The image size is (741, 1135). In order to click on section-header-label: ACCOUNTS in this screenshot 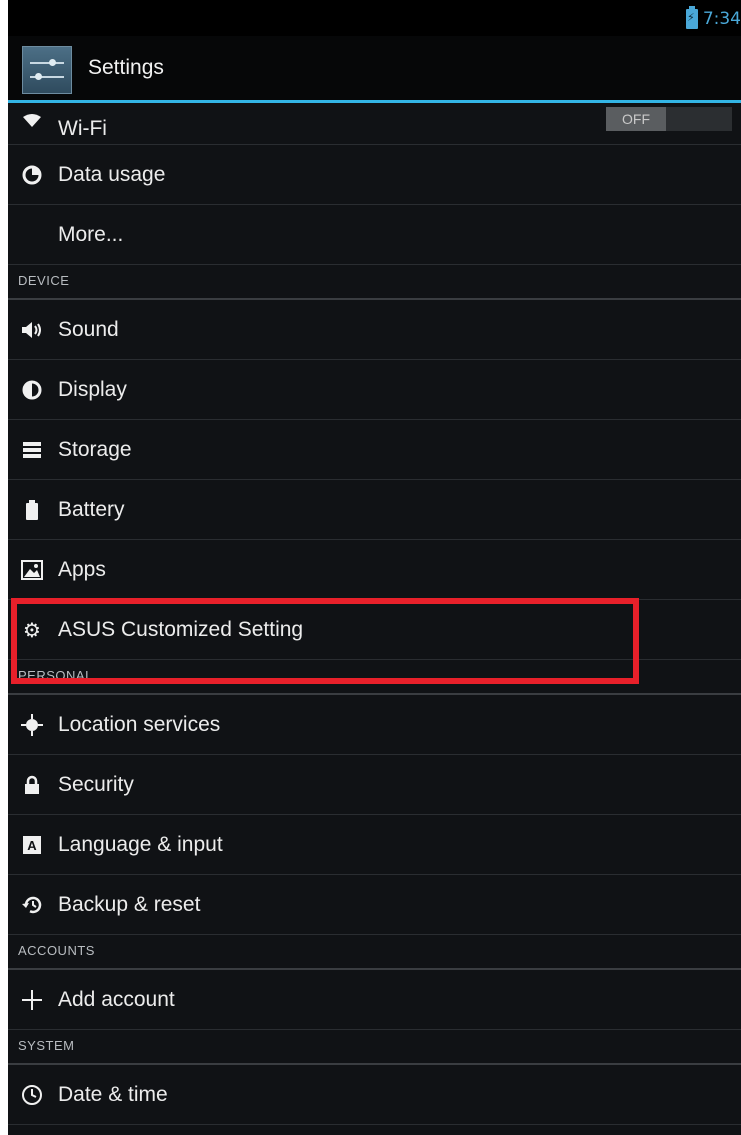, I will do `click(56, 950)`.